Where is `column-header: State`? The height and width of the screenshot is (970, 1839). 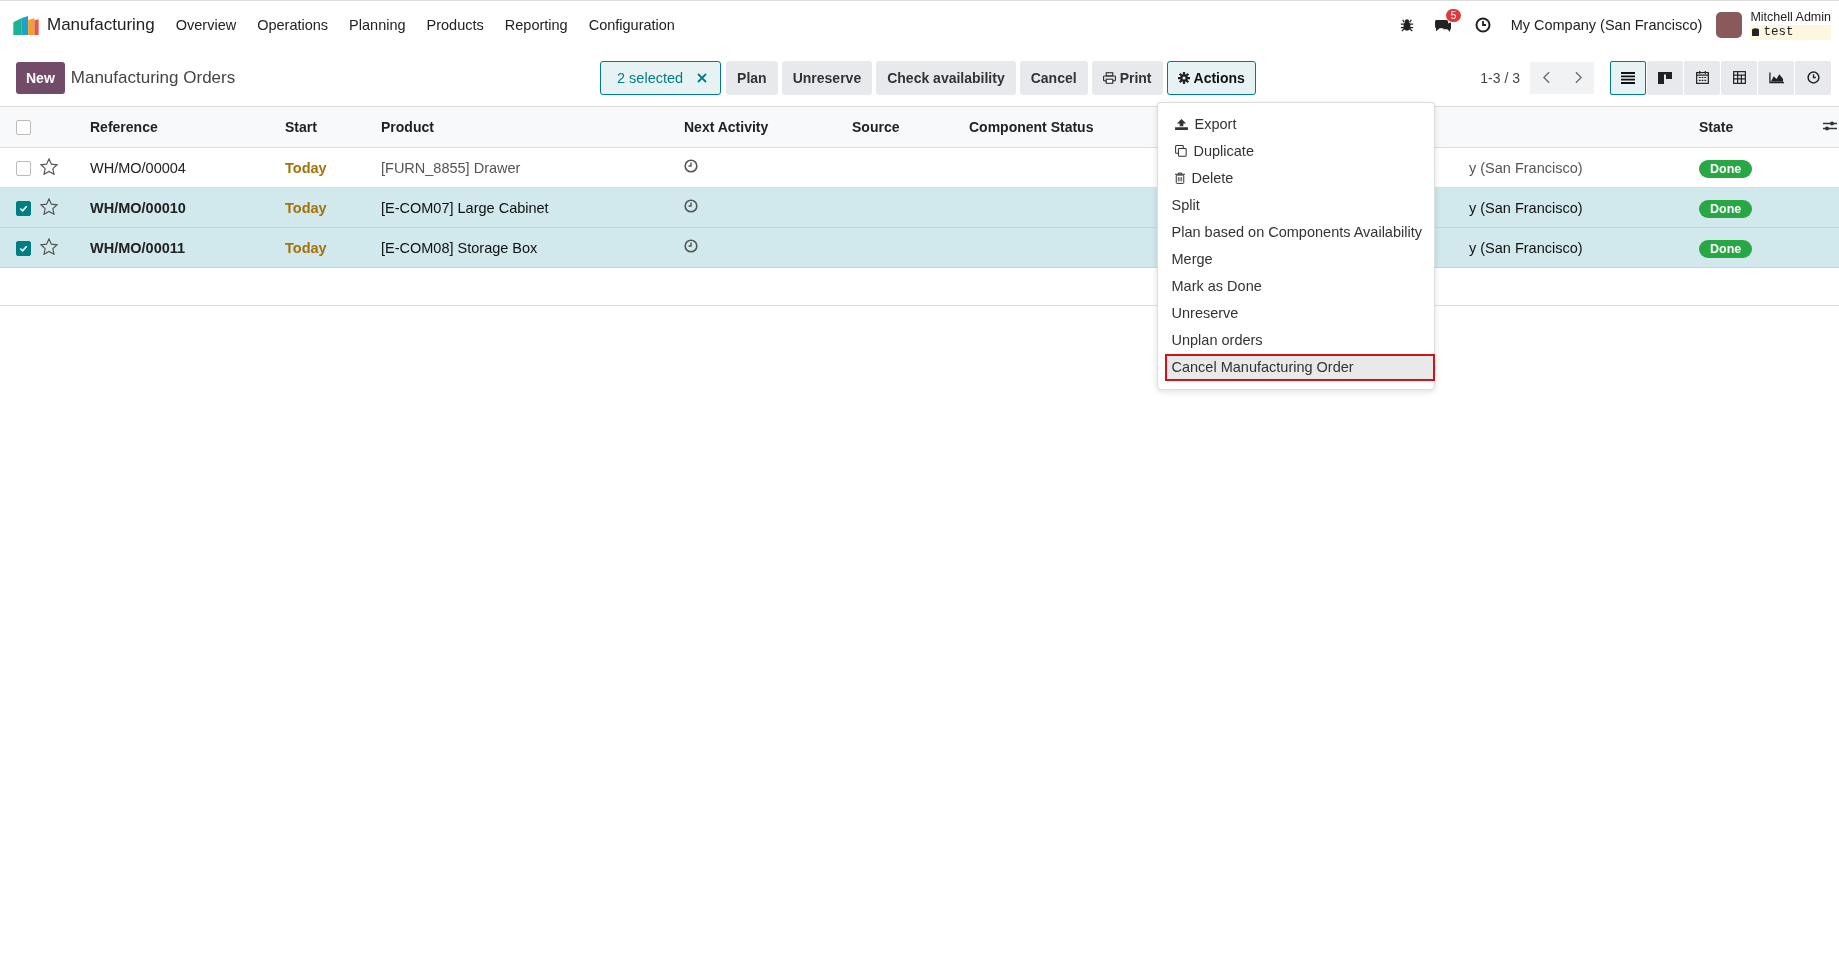 column-header: State is located at coordinates (1716, 127).